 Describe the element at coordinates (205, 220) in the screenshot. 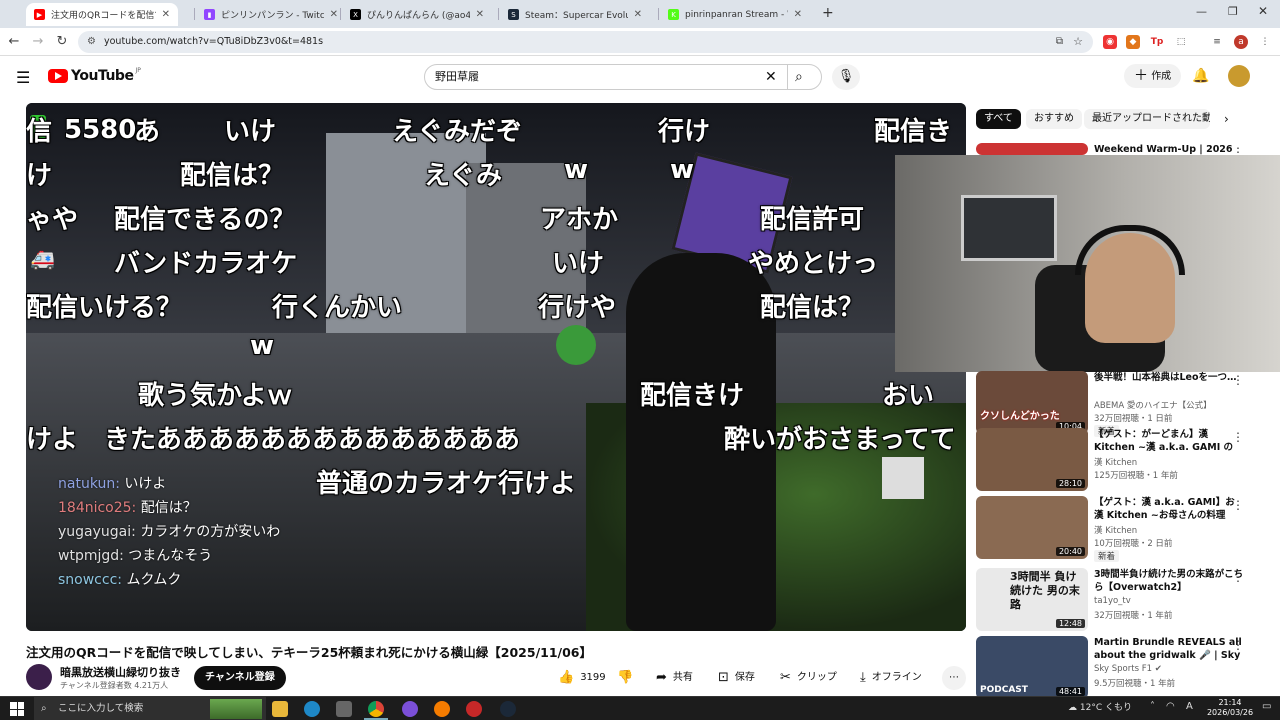

I see `danmaku-comment: 配信できるの？` at that location.